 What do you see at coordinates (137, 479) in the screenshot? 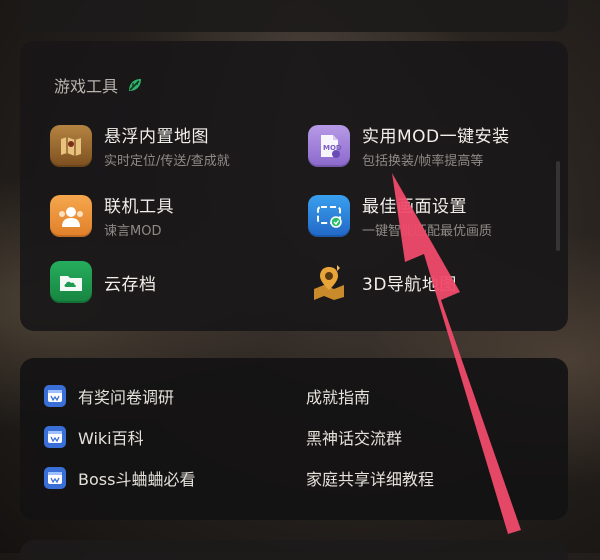
I see `link-label: Boss斗蛐蛐必看` at bounding box center [137, 479].